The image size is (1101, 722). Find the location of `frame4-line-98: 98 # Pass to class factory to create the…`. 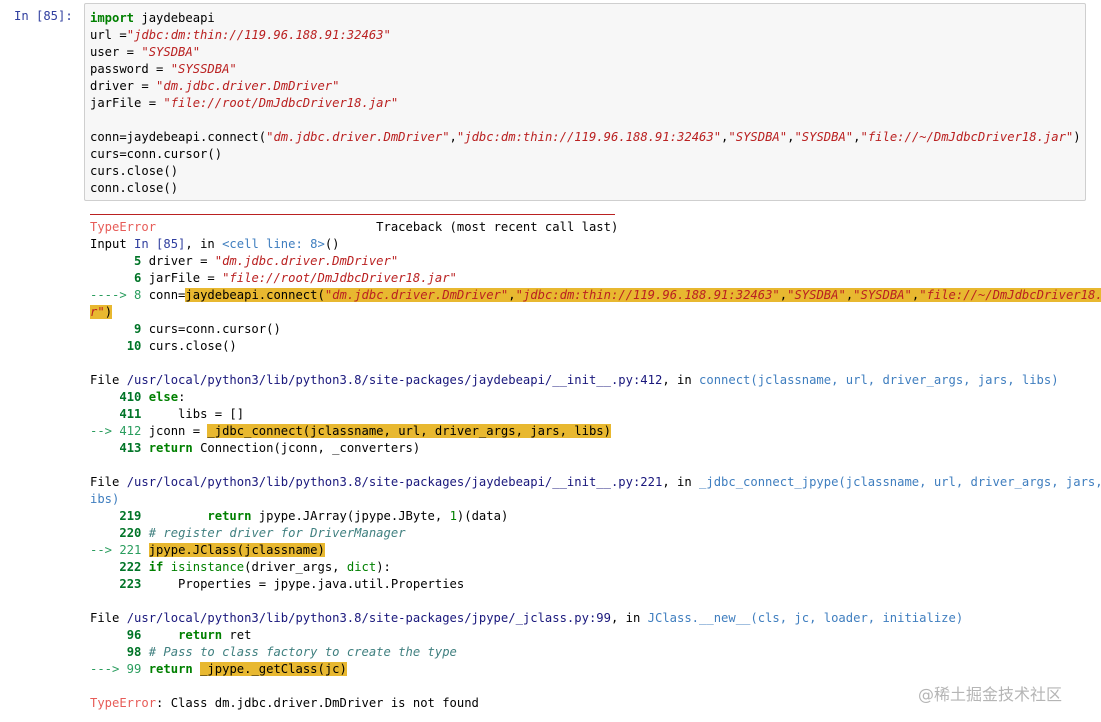

frame4-line-98: 98 # Pass to class factory to create the… is located at coordinates (585, 652).